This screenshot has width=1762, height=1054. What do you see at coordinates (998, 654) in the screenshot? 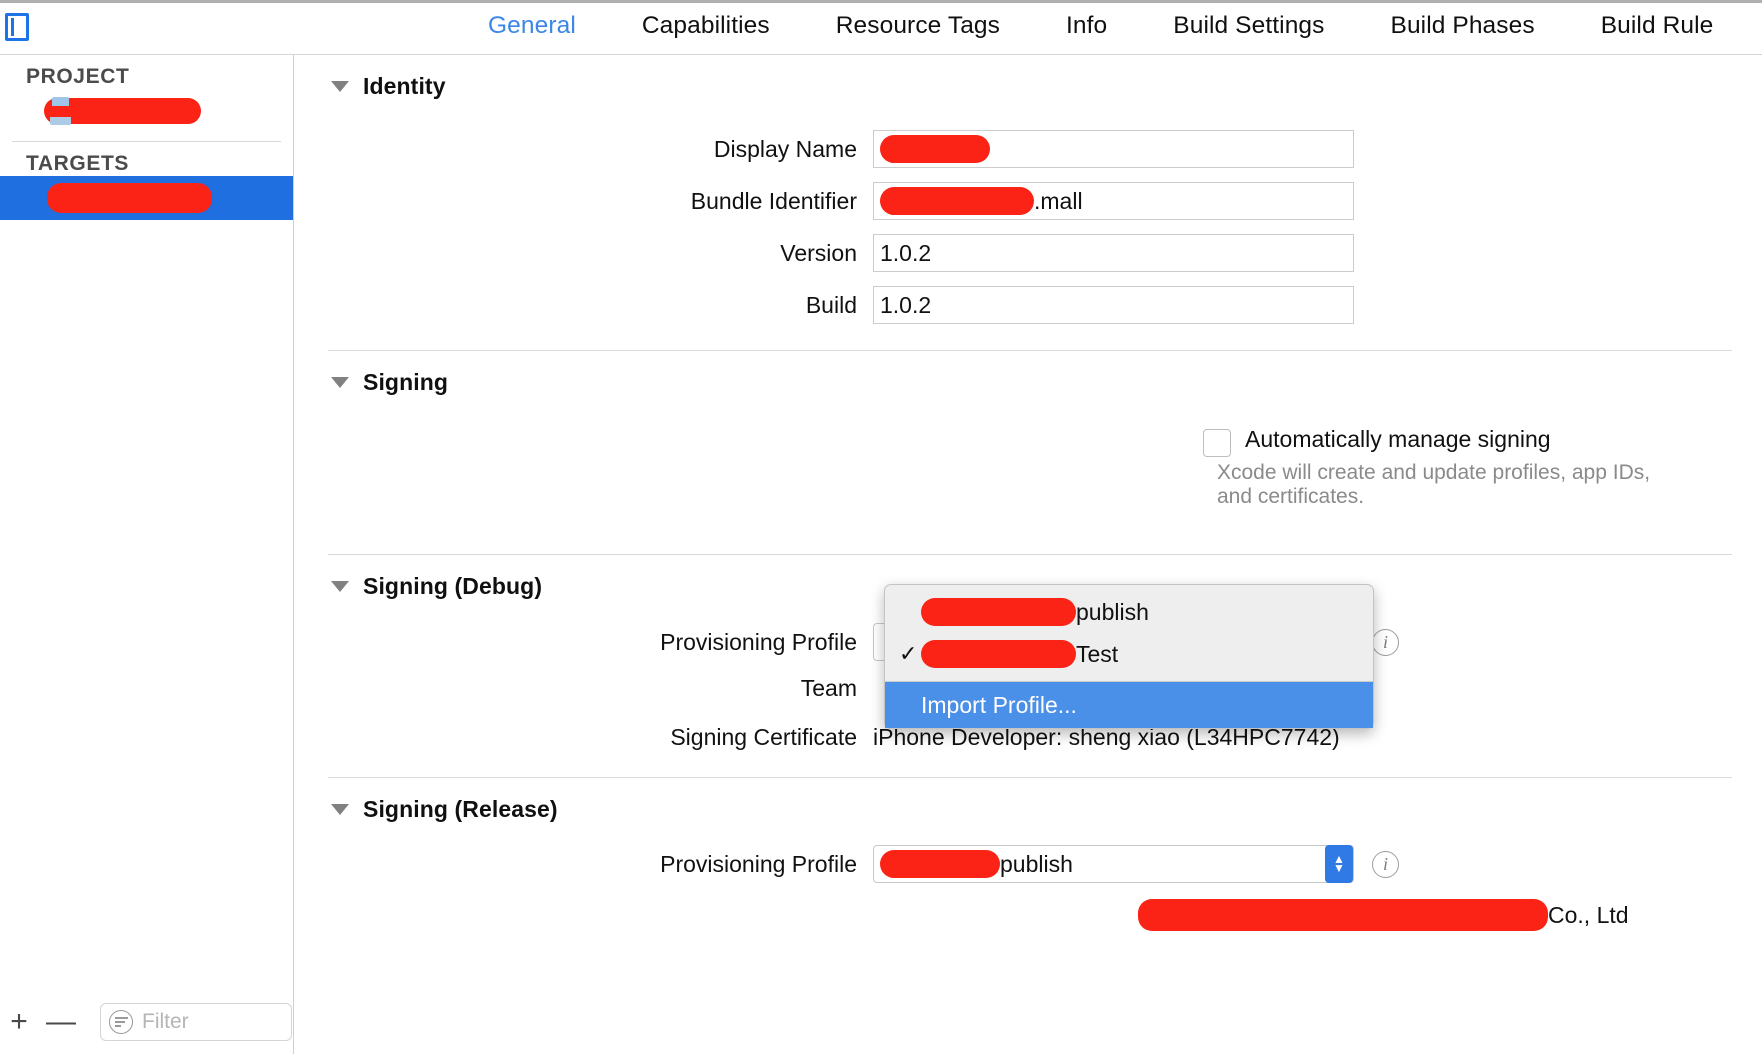
I see `menu-item-test-redacted` at bounding box center [998, 654].